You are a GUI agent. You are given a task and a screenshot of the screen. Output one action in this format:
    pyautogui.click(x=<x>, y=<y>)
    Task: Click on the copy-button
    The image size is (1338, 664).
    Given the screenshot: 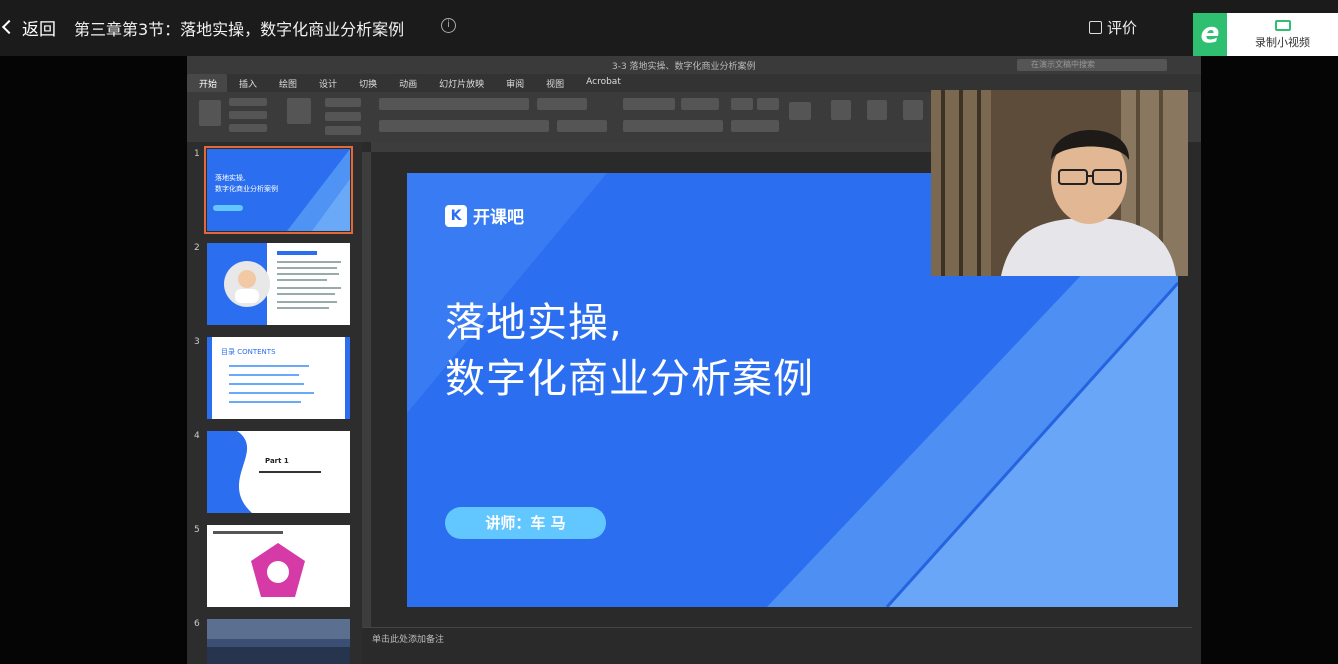 What is the action you would take?
    pyautogui.click(x=248, y=115)
    